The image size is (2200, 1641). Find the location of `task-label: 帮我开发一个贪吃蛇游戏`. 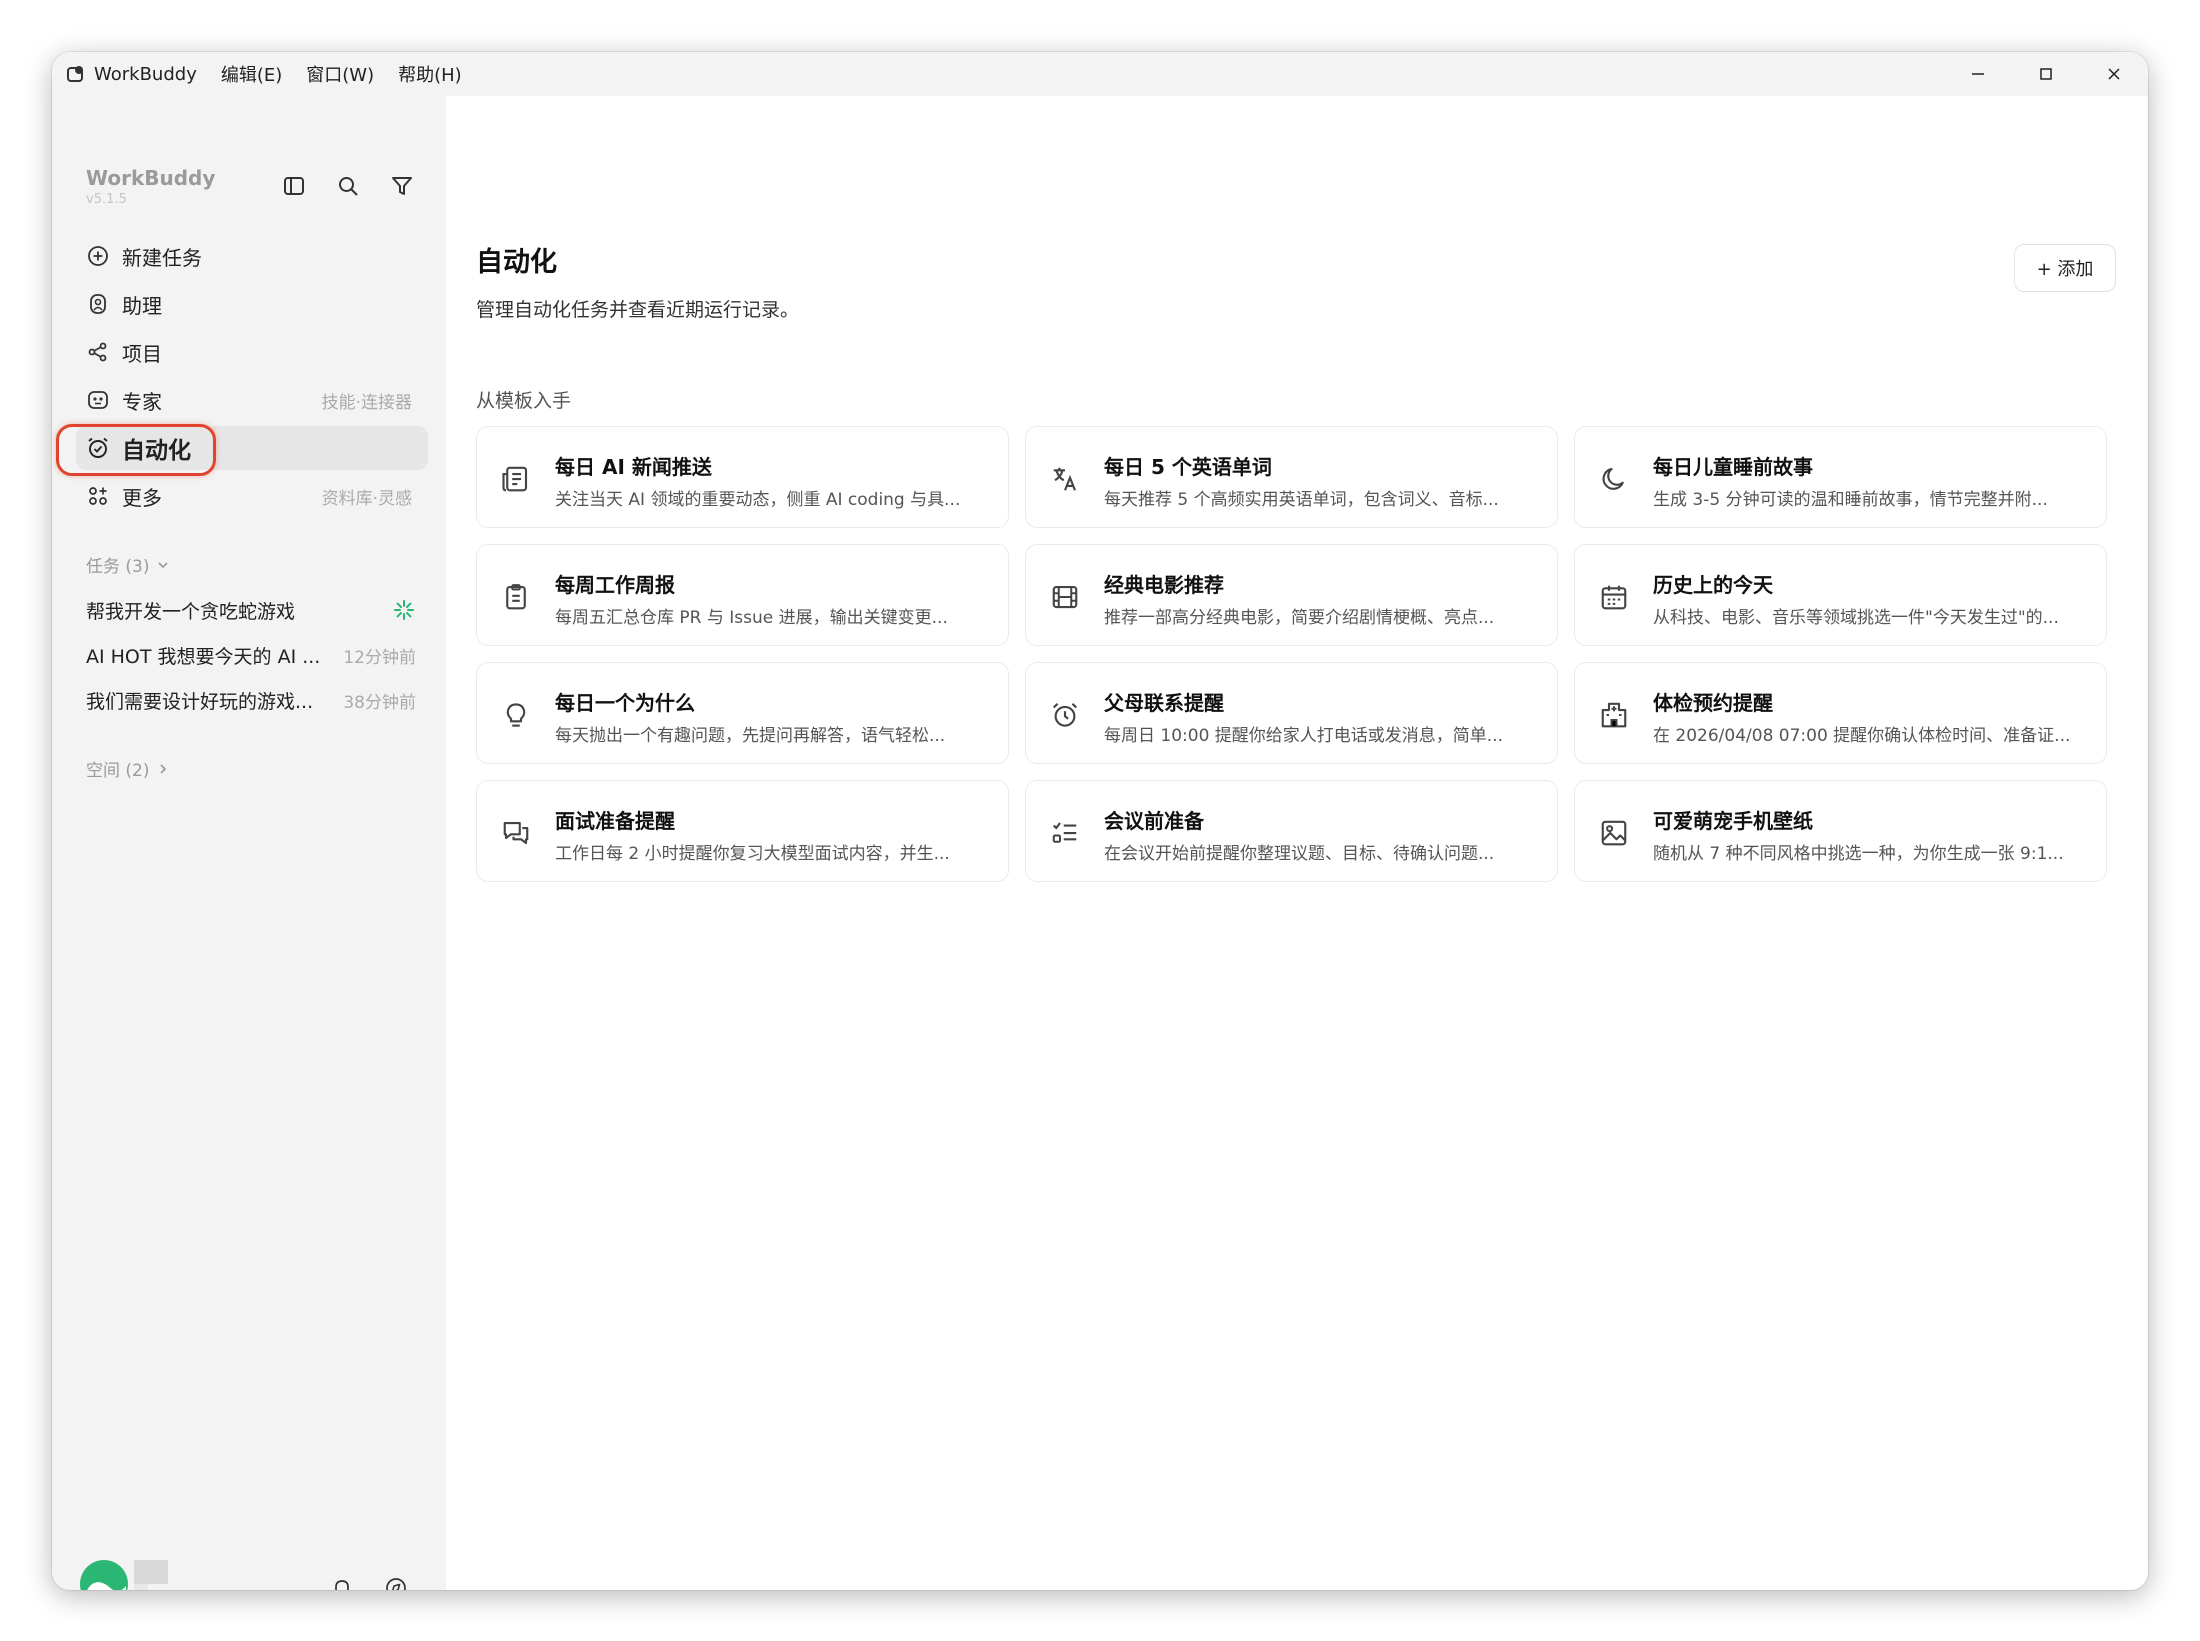

task-label: 帮我开发一个贪吃蛇游戏 is located at coordinates (191, 611).